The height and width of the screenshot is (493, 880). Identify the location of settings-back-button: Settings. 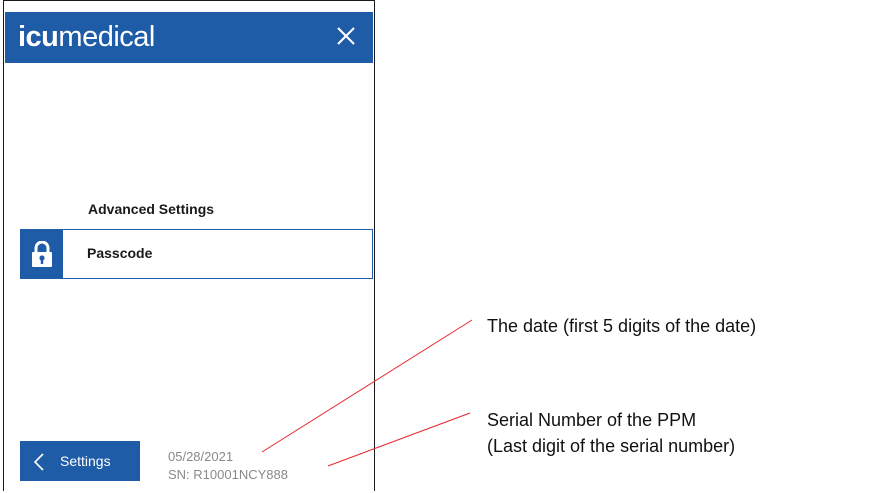
(80, 461).